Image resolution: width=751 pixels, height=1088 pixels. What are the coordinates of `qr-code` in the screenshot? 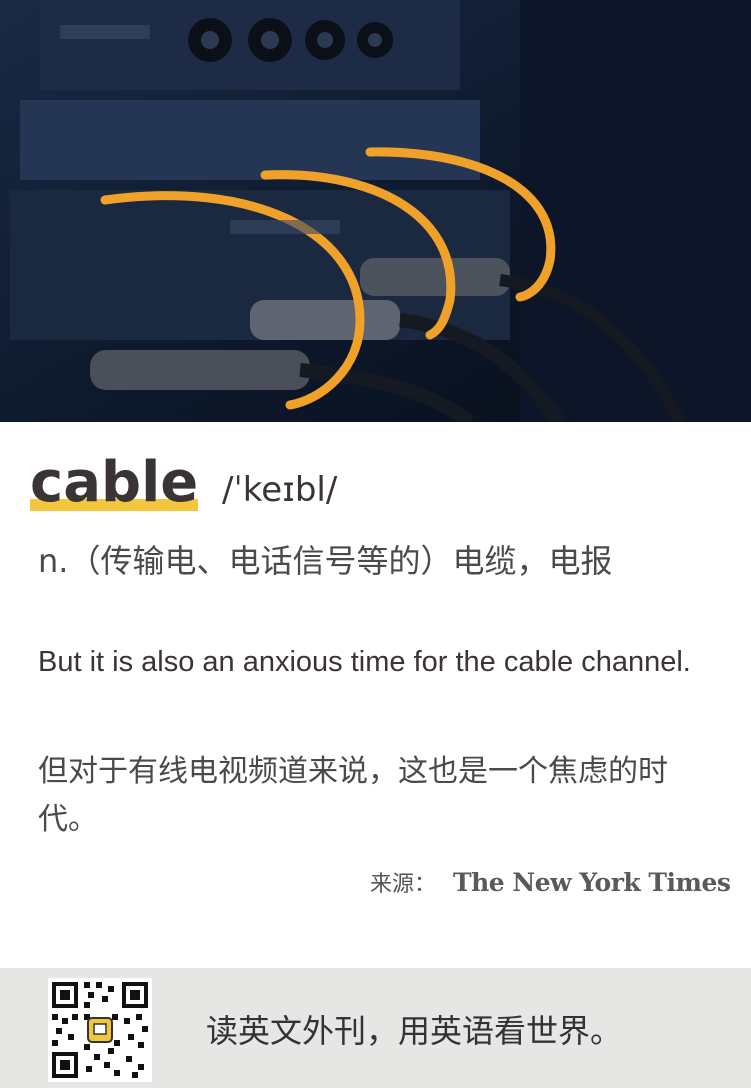 It's located at (100, 1030).